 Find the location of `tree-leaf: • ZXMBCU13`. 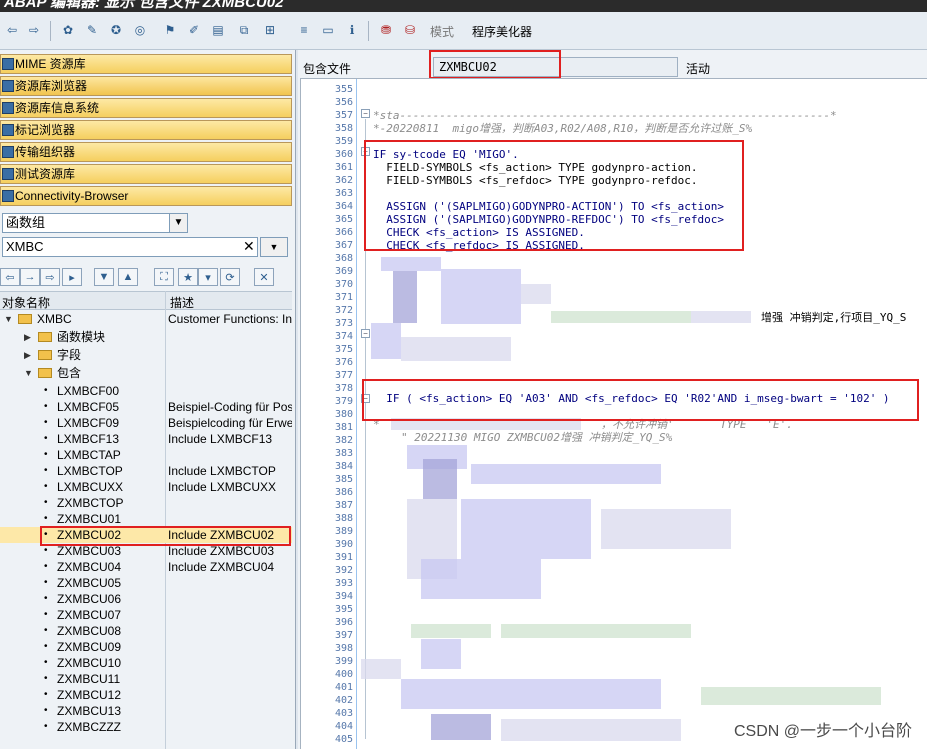

tree-leaf: • ZXMBCU13 is located at coordinates (146, 711).